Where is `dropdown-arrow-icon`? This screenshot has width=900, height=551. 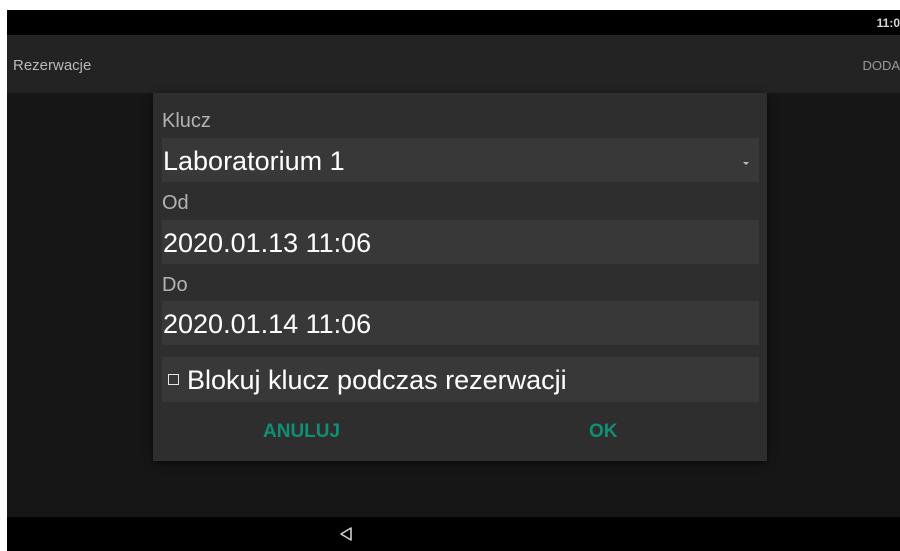 dropdown-arrow-icon is located at coordinates (746, 163).